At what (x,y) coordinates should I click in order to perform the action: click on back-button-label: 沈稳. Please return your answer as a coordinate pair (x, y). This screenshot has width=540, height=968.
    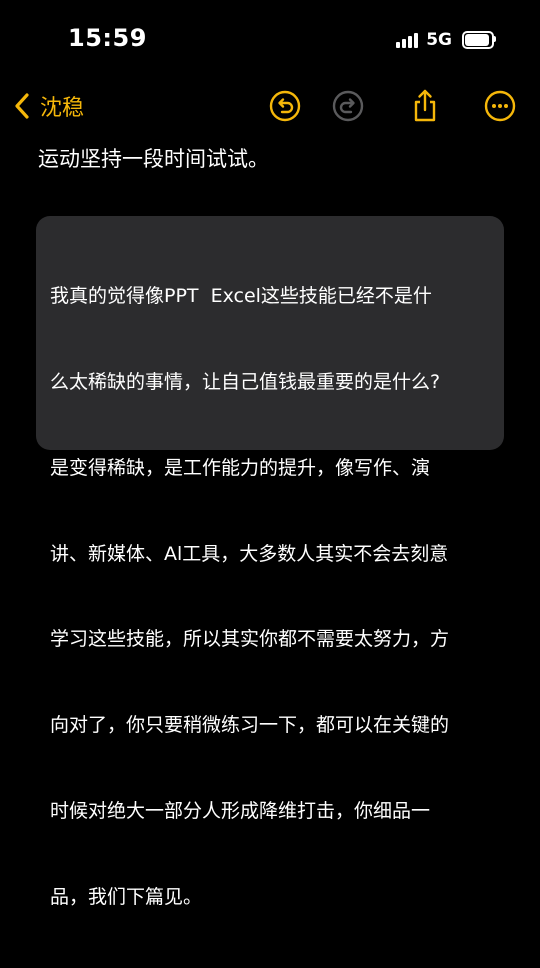
    Looking at the image, I should click on (62, 108).